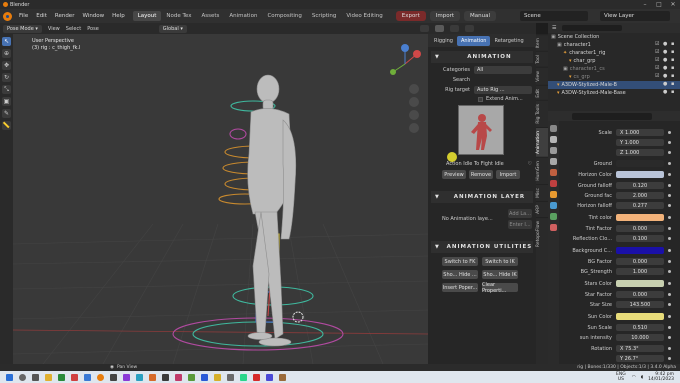 This screenshot has height=383, width=680. I want to click on prop-value: 0.510, so click(640, 327).